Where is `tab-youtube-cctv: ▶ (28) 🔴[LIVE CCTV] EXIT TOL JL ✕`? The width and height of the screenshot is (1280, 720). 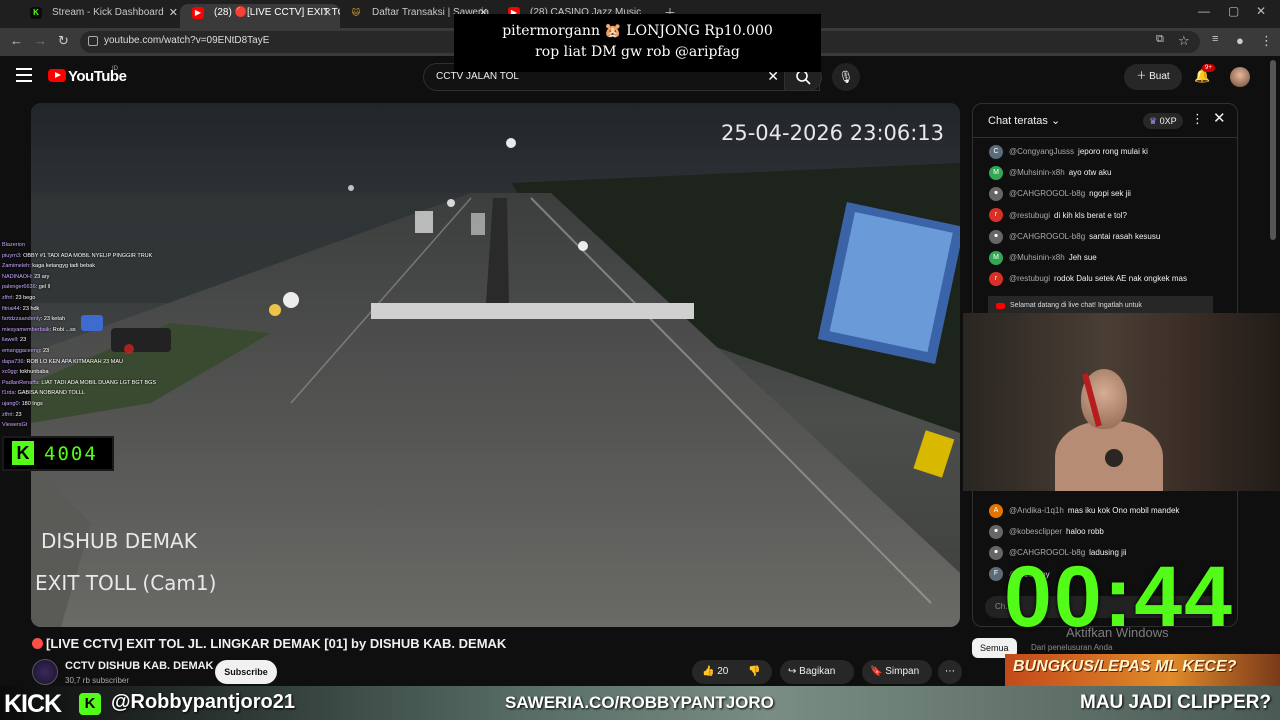
tab-youtube-cctv: ▶ (28) 🔴[LIVE CCTV] EXIT TOL JL ✕ is located at coordinates (260, 16).